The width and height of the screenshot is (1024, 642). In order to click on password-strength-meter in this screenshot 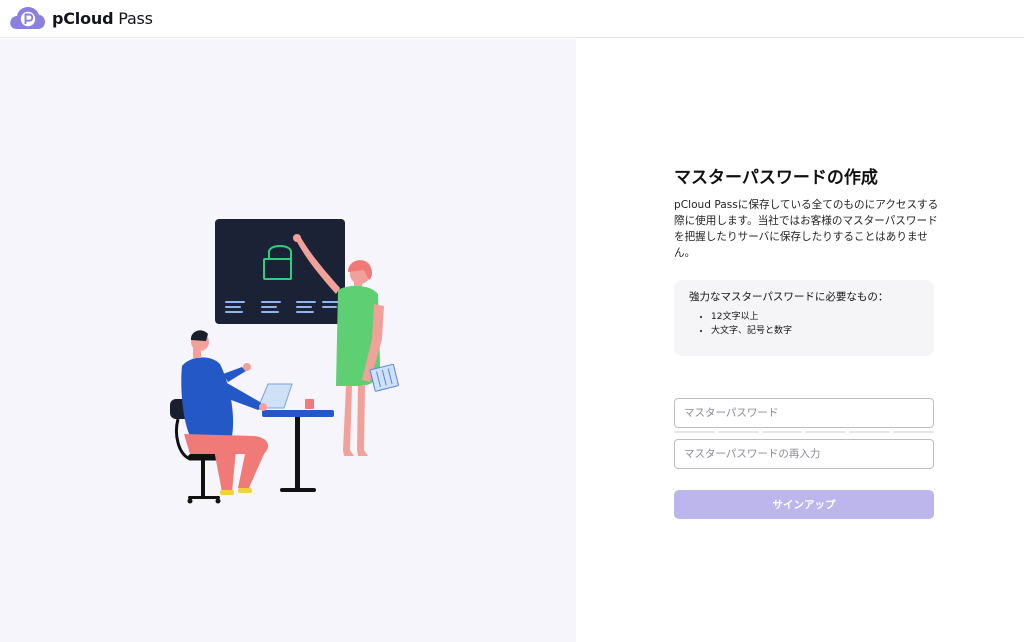, I will do `click(804, 432)`.